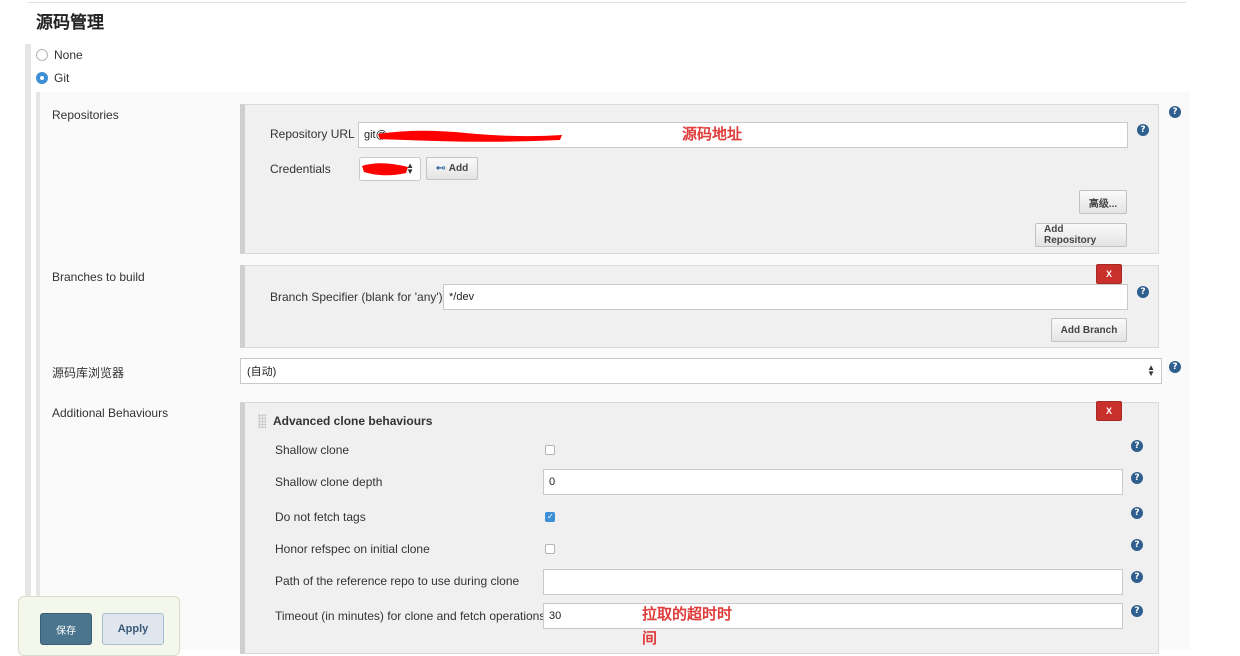 The height and width of the screenshot is (656, 1240). What do you see at coordinates (52, 78) in the screenshot?
I see `scm-option-git: Git` at bounding box center [52, 78].